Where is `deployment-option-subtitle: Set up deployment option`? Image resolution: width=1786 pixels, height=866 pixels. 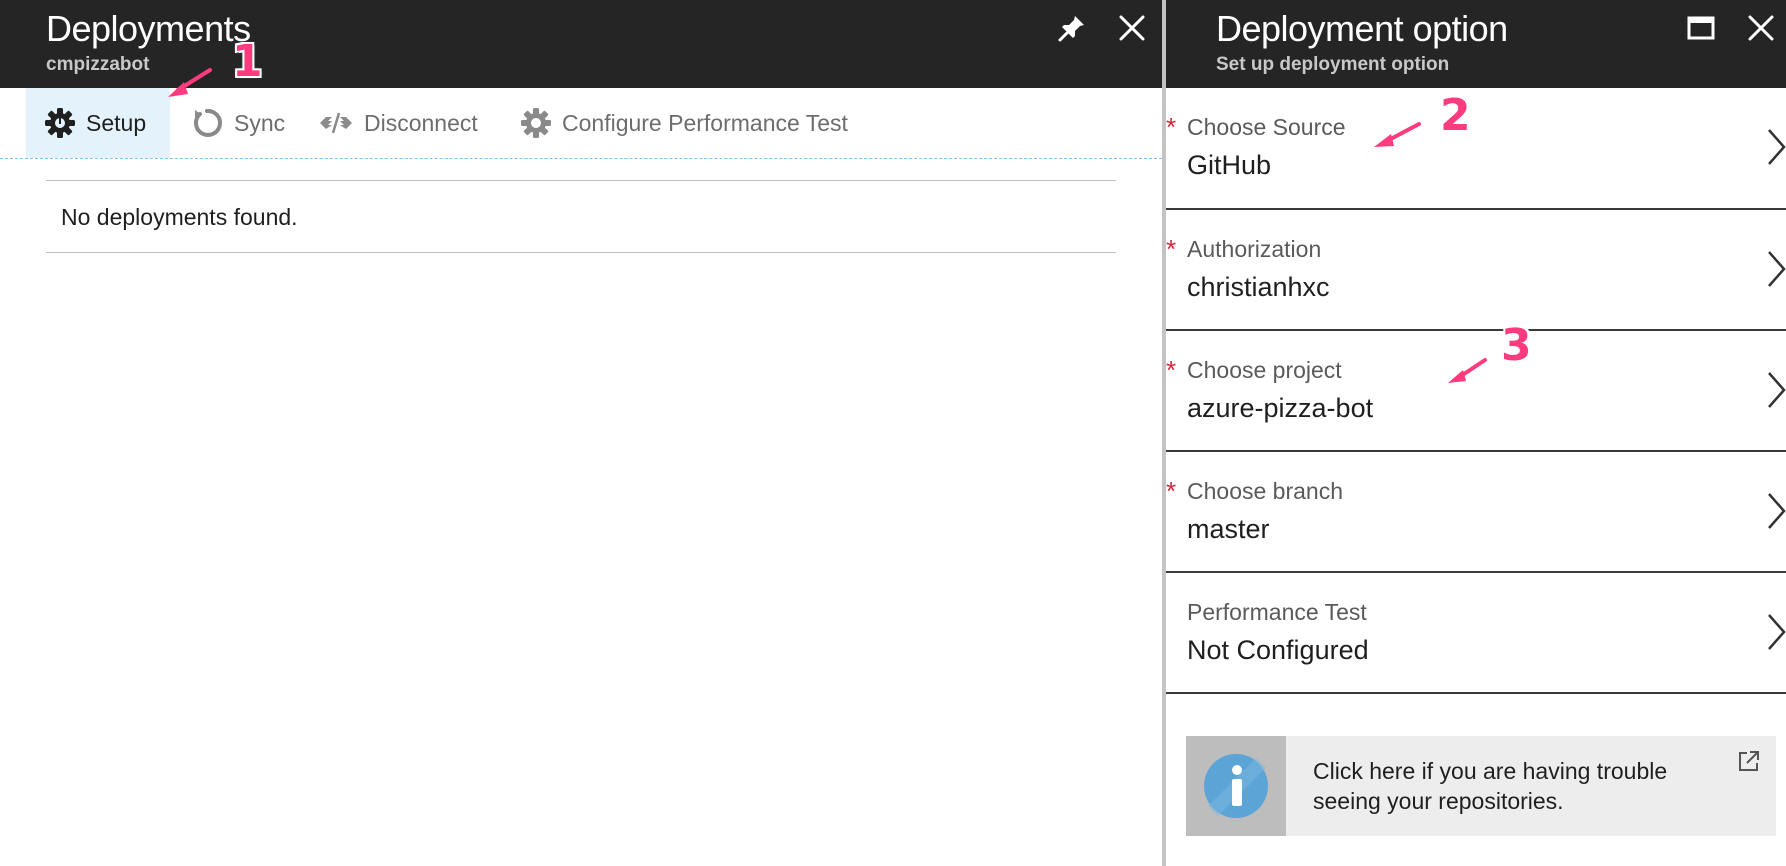 deployment-option-subtitle: Set up deployment option is located at coordinates (1333, 64).